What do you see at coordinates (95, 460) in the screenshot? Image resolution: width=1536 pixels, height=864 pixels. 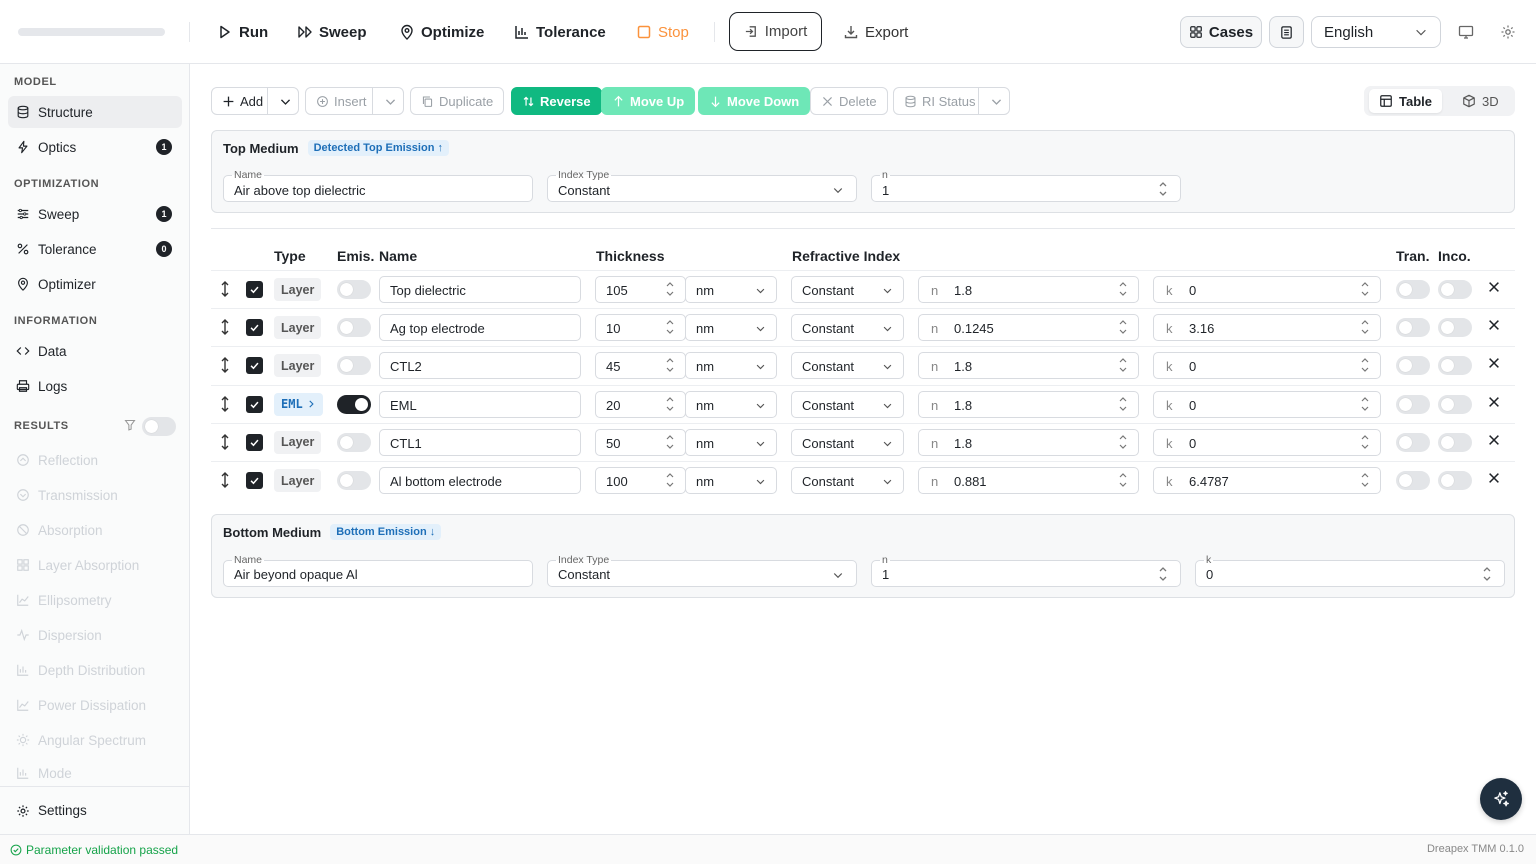 I see `sidebar-item-reflection: Reflection` at bounding box center [95, 460].